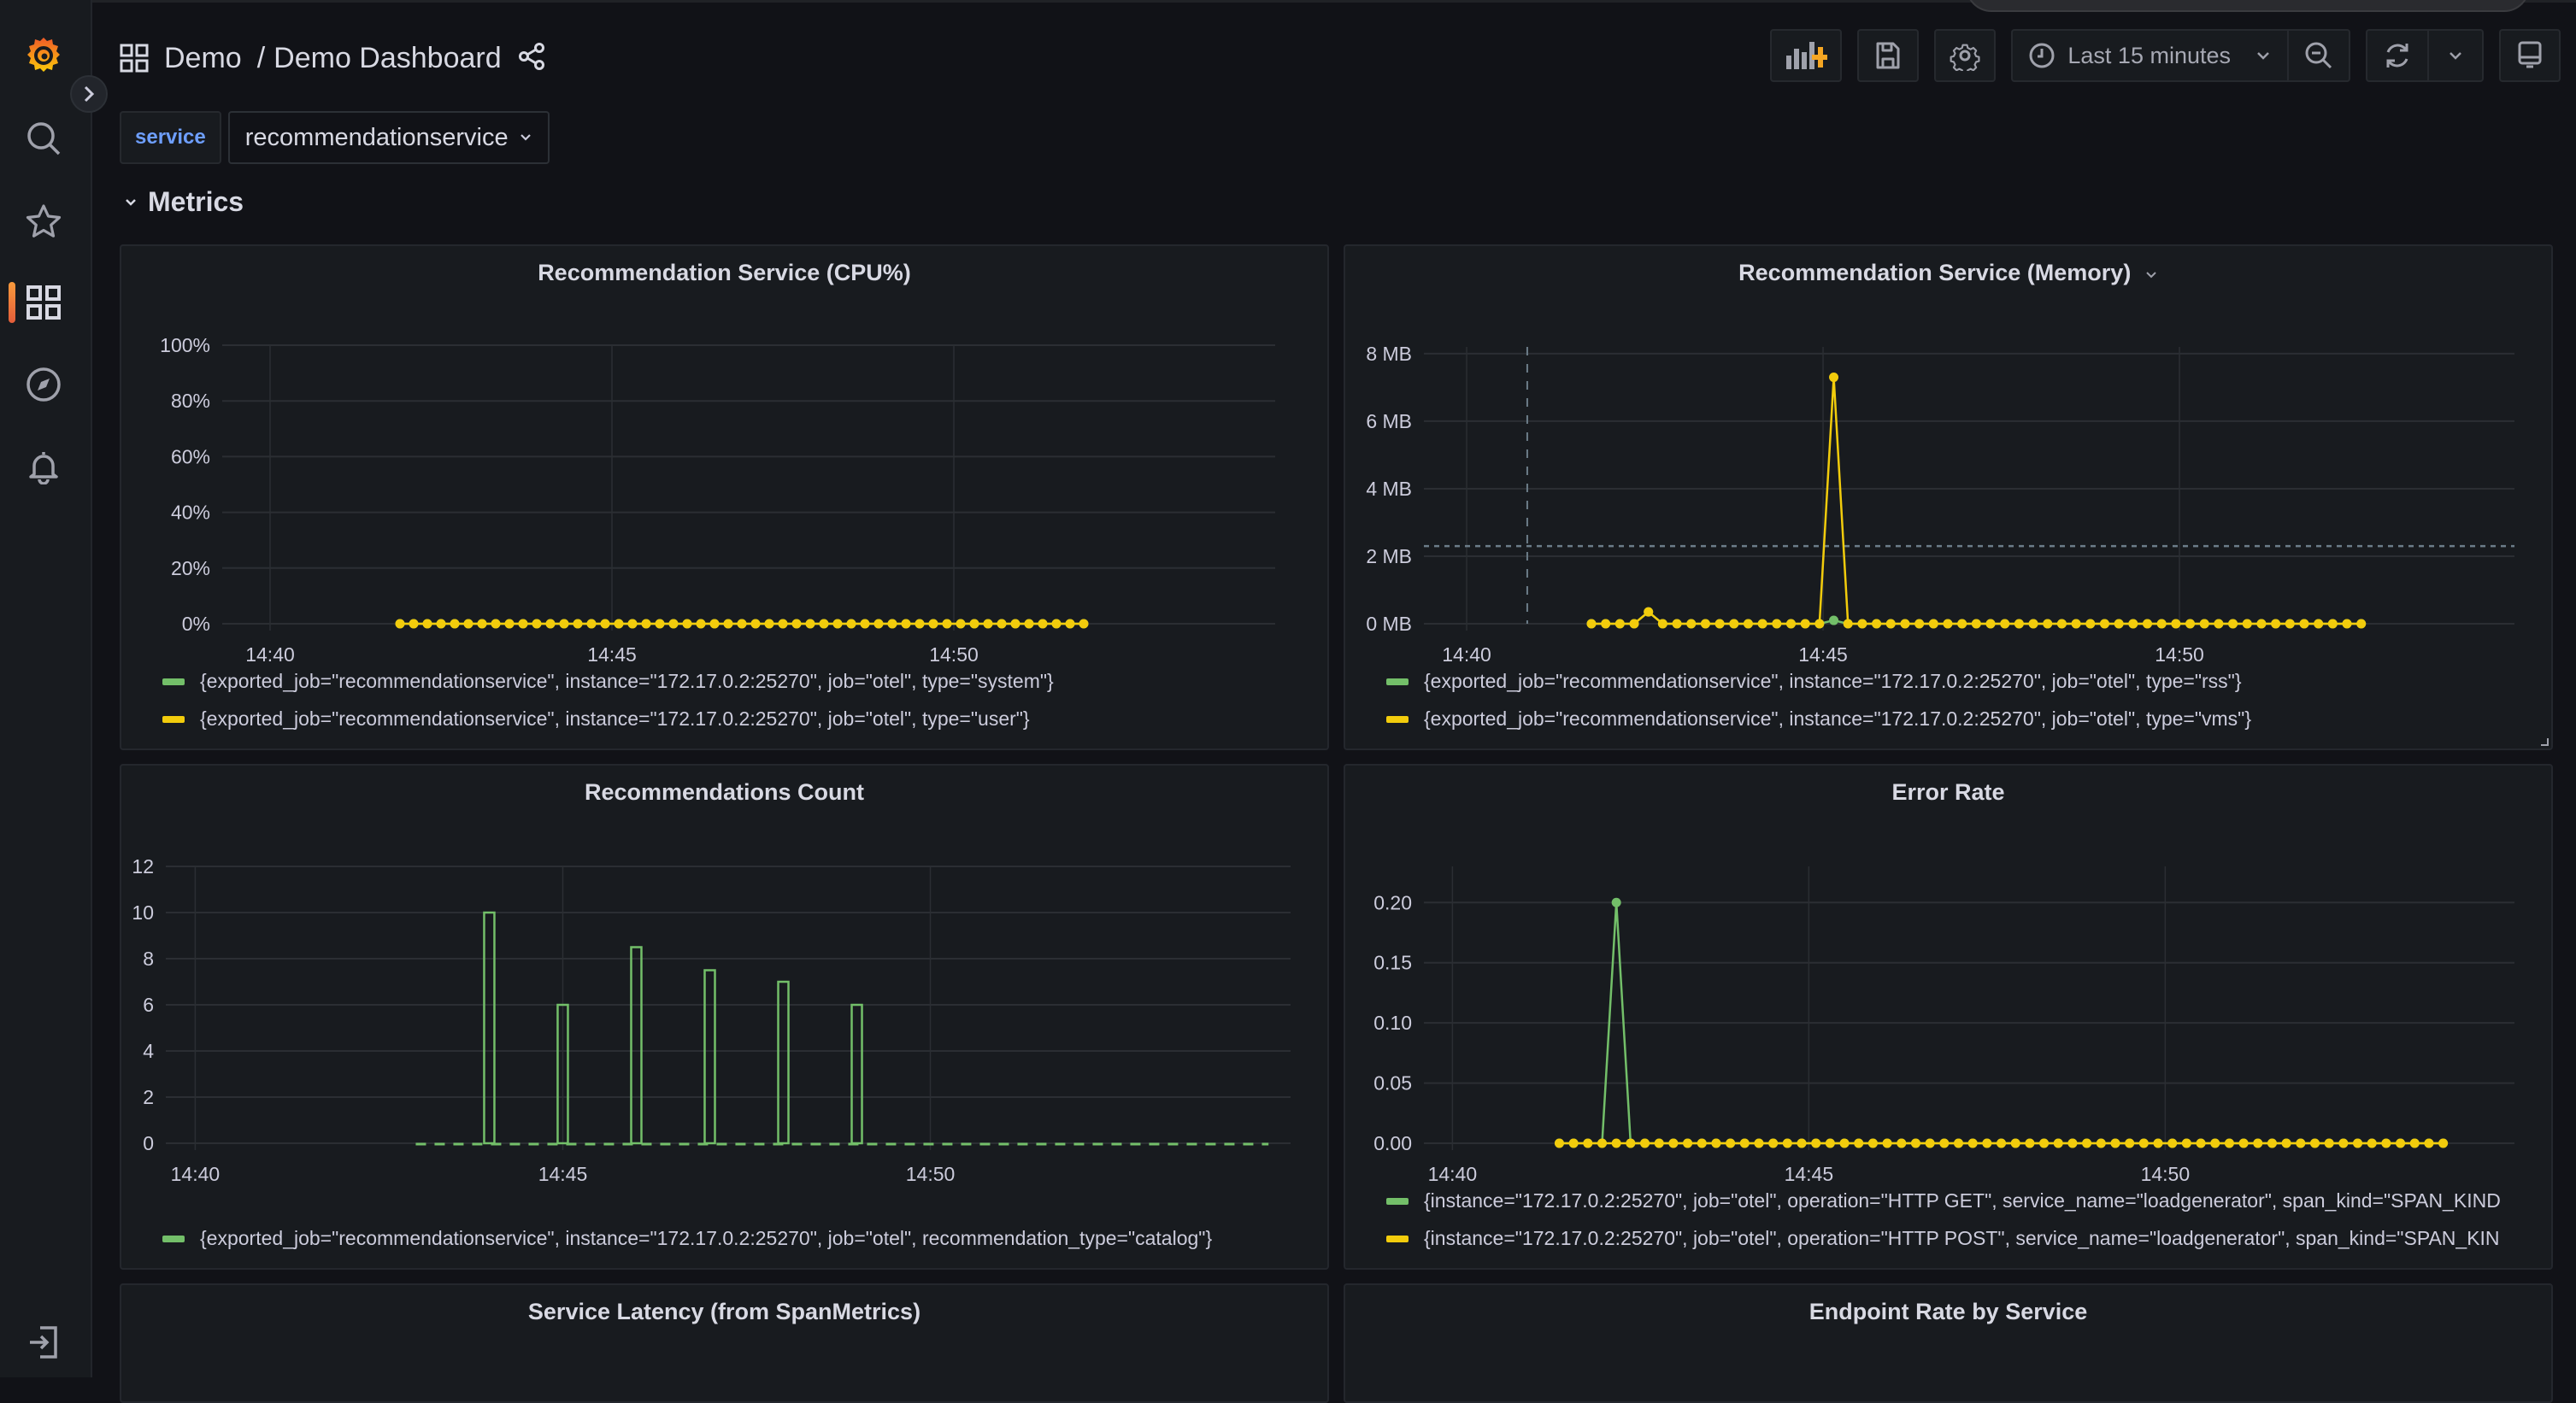  What do you see at coordinates (1948, 1312) in the screenshot?
I see `panel-title: Endpoint Rate by Service` at bounding box center [1948, 1312].